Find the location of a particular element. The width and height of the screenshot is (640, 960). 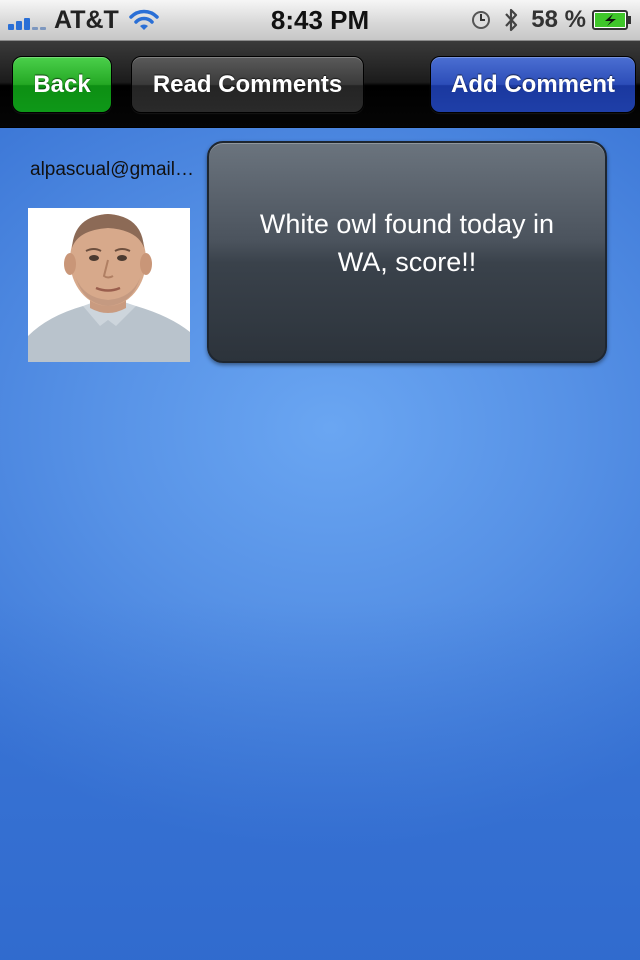

read-comments-button: Read Comments is located at coordinates (247, 84).